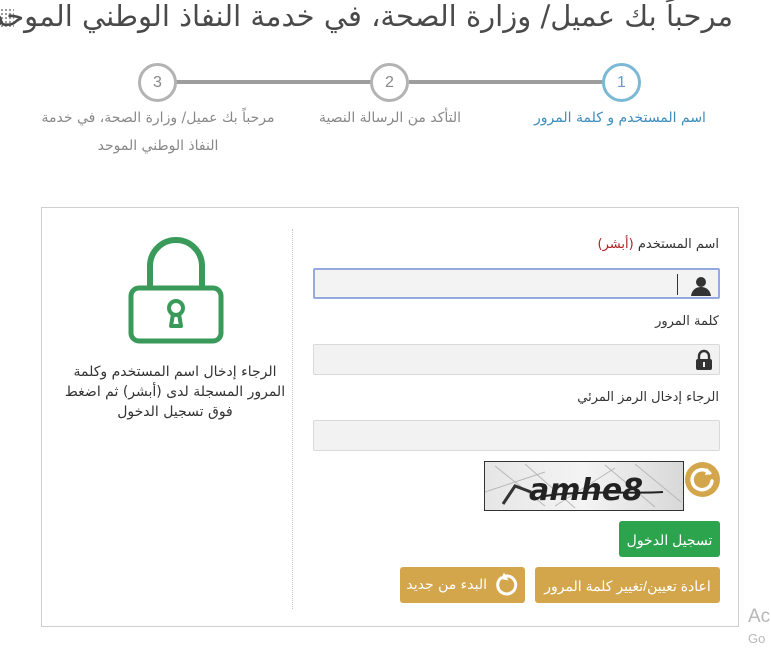 The height and width of the screenshot is (650, 771). Describe the element at coordinates (687, 321) in the screenshot. I see `password-label: كلمة المرور` at that location.